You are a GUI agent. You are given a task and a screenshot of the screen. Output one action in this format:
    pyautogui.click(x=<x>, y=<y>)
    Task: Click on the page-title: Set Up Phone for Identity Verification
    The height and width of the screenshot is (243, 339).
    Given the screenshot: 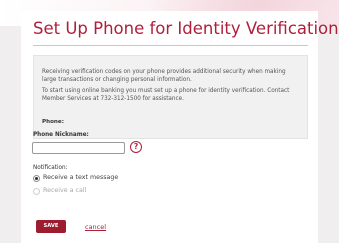 What is the action you would take?
    pyautogui.click(x=186, y=28)
    